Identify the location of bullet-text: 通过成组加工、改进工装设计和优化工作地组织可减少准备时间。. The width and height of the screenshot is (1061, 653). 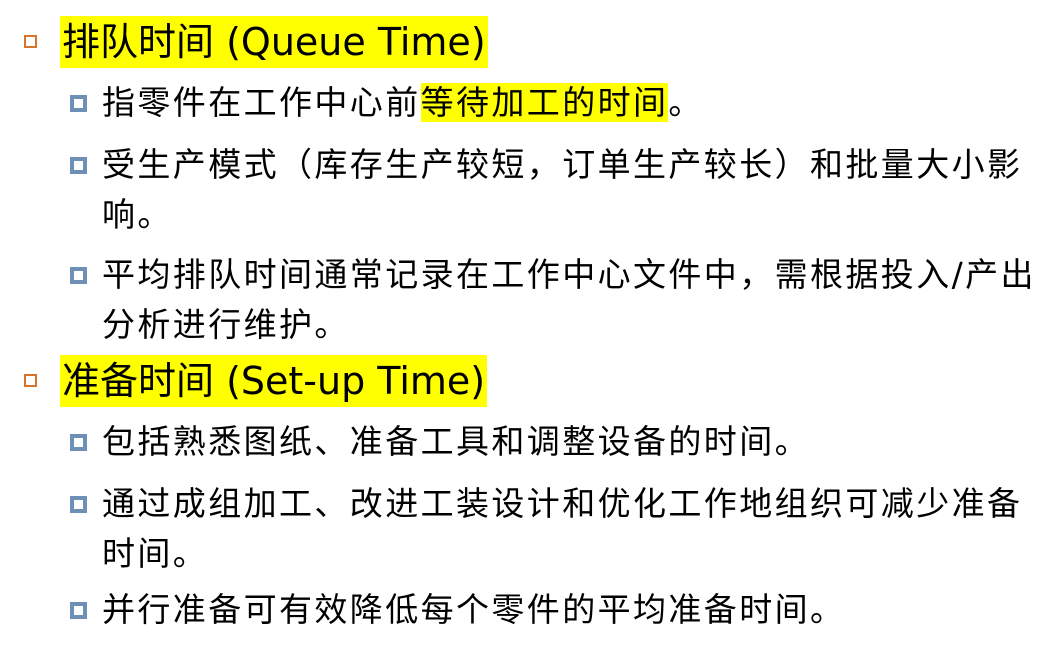
(562, 528).